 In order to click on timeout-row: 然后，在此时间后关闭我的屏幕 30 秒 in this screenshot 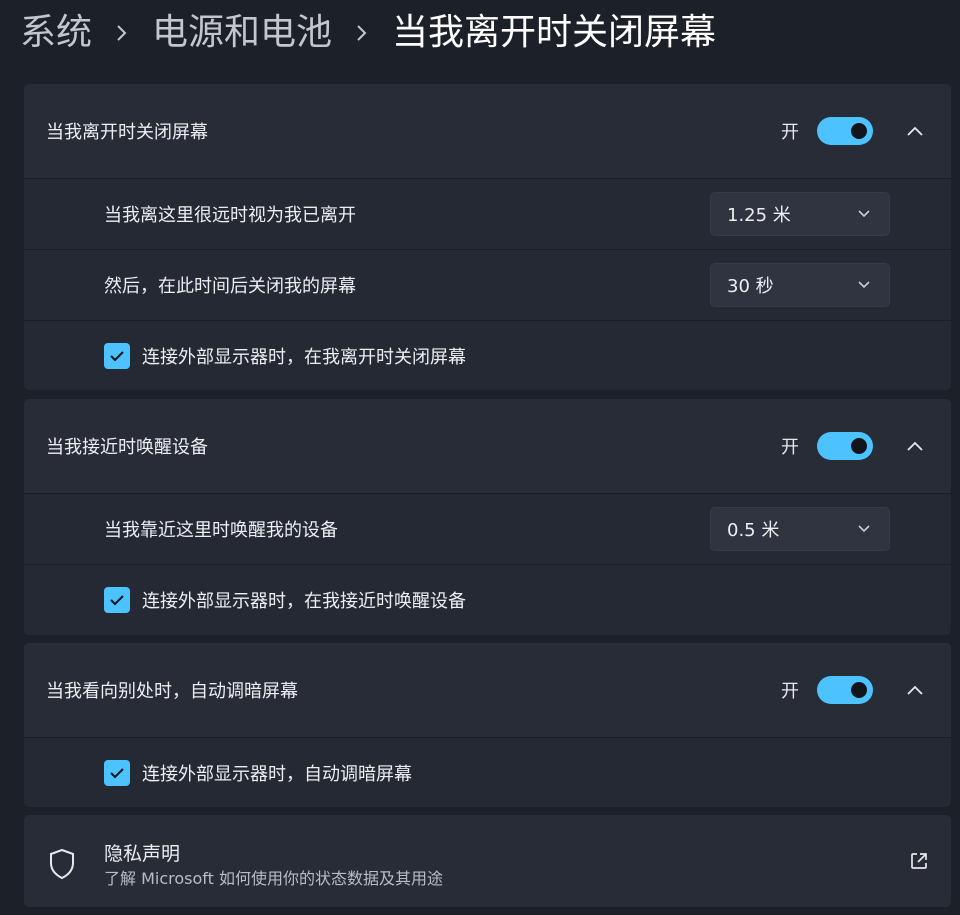, I will do `click(487, 284)`.